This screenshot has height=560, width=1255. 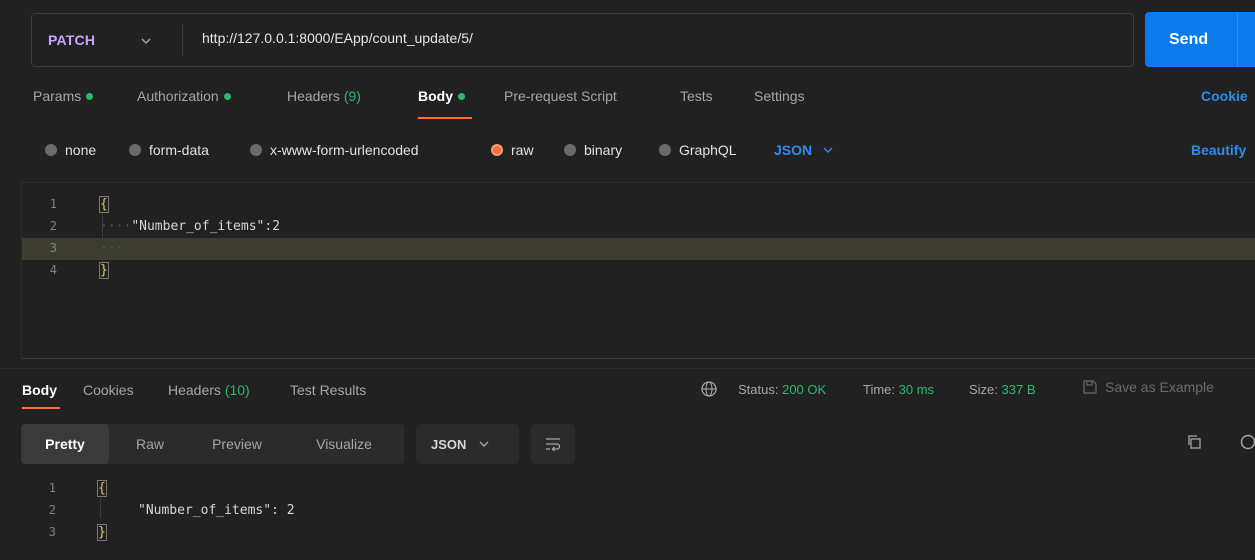 I want to click on tab-params: Params, so click(x=63, y=96).